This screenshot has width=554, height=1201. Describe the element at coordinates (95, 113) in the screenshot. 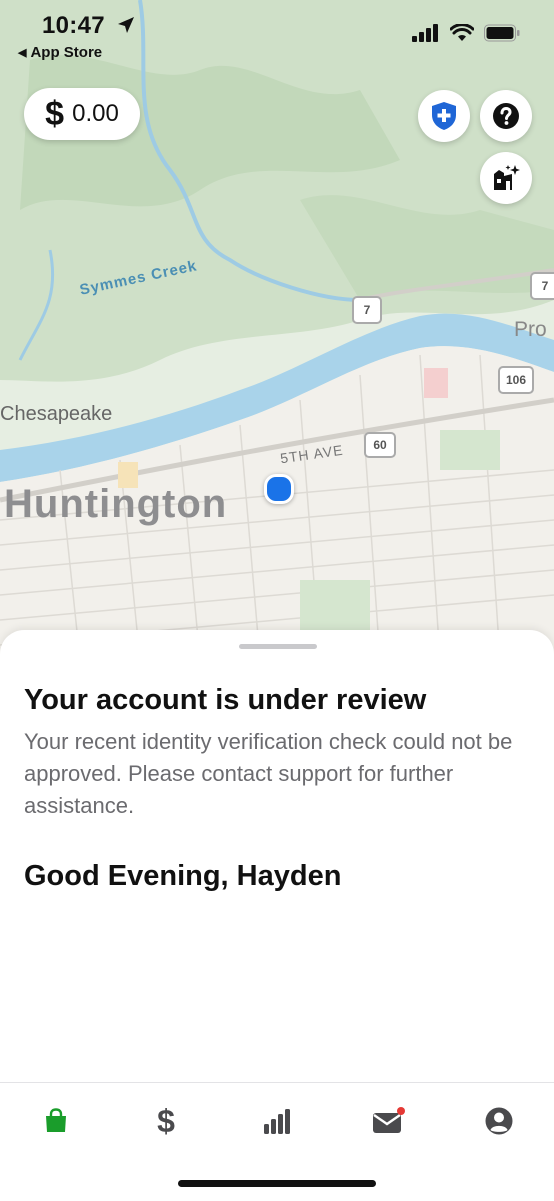

I see `balance-amount: 0.00` at that location.